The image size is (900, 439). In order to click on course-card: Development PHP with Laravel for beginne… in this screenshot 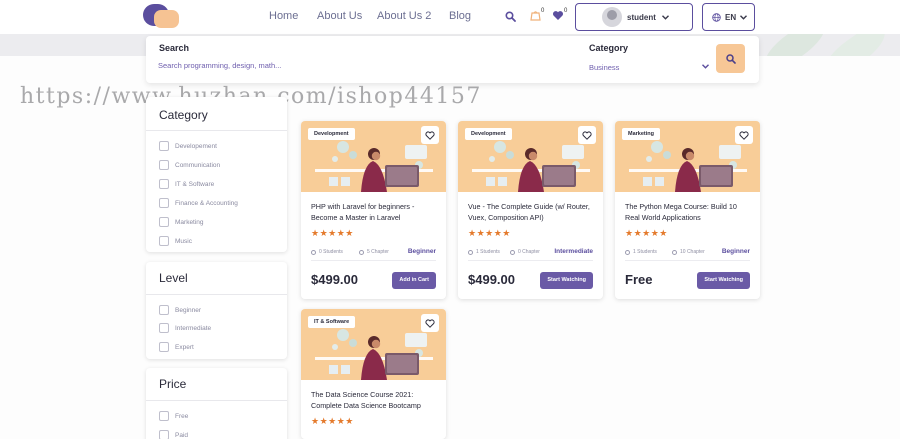, I will do `click(373, 210)`.